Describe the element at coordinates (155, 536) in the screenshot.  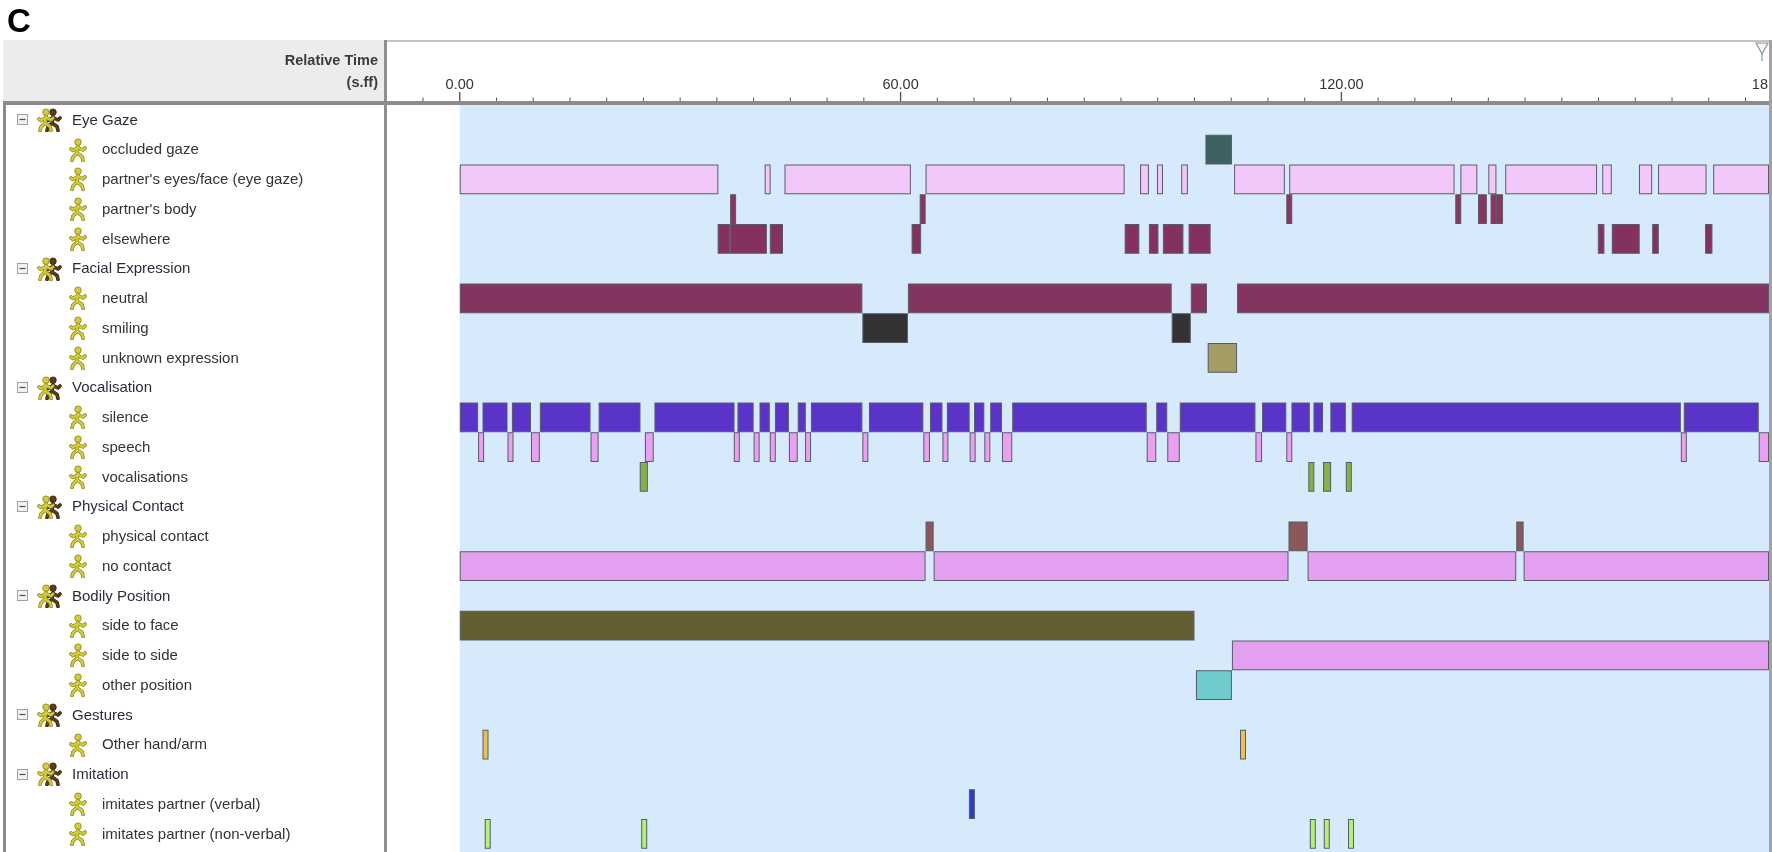
I see `behavior-label: physical contact` at that location.